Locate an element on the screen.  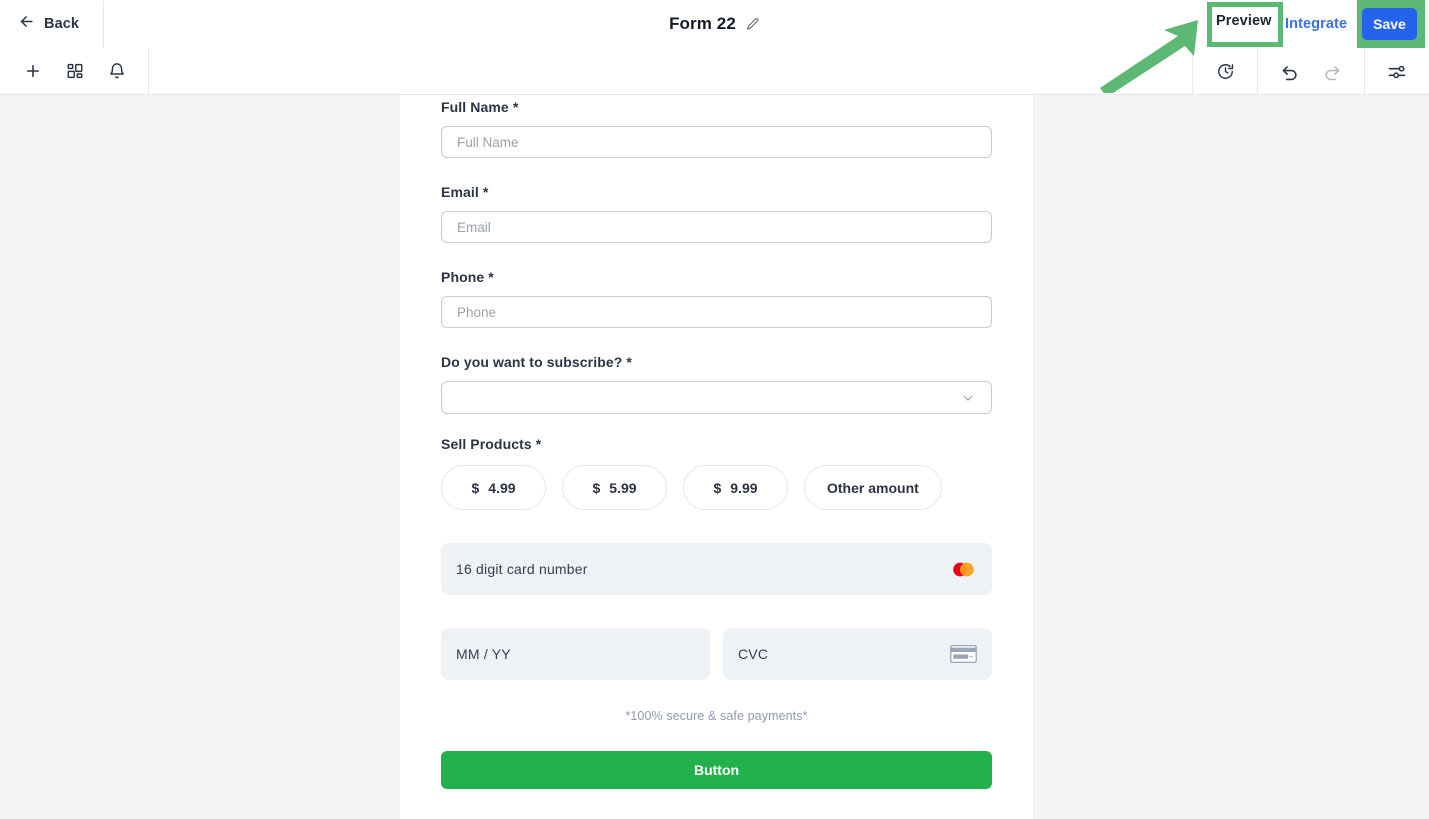
field-label-phone: Phone * is located at coordinates (716, 277).